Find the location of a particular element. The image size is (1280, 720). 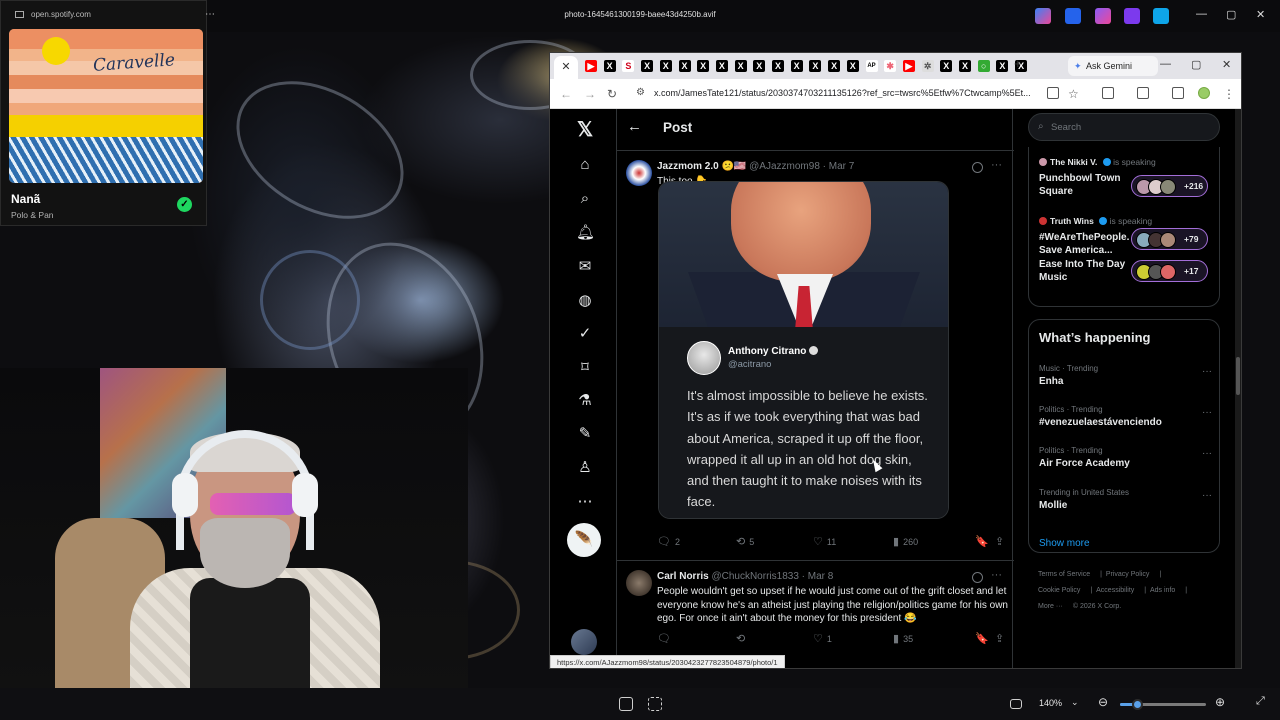

messages-icon: ✉ is located at coordinates (585, 267).